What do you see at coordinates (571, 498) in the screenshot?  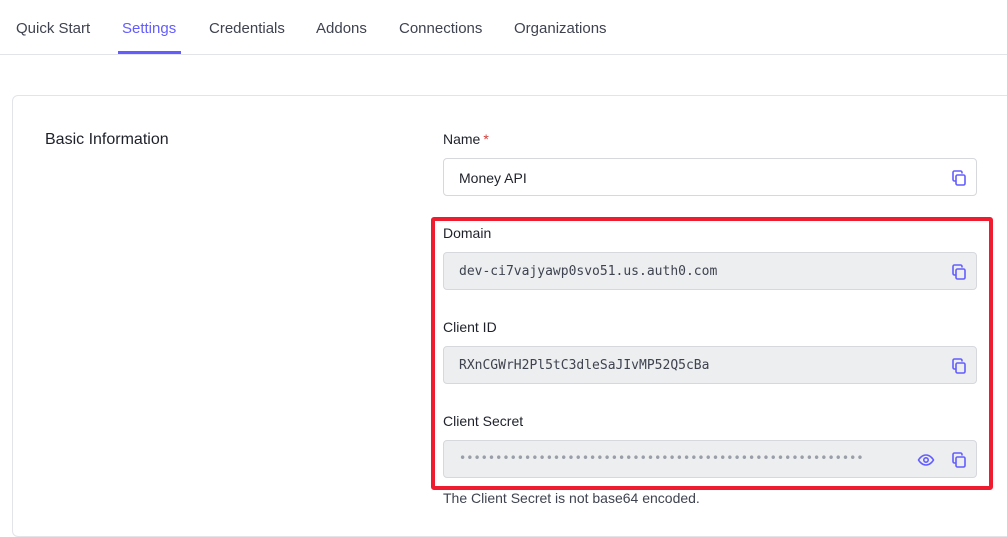 I see `client-secret-helper: The Client Secret is not base64 encoded.` at bounding box center [571, 498].